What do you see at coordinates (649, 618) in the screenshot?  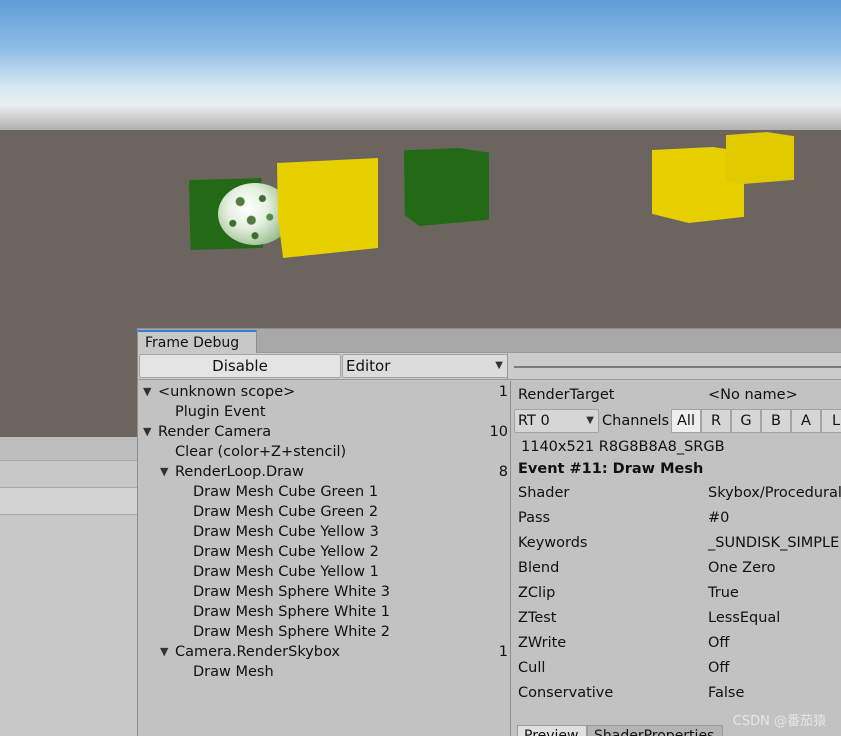 I see `property-row: ZTest LessEqual` at bounding box center [649, 618].